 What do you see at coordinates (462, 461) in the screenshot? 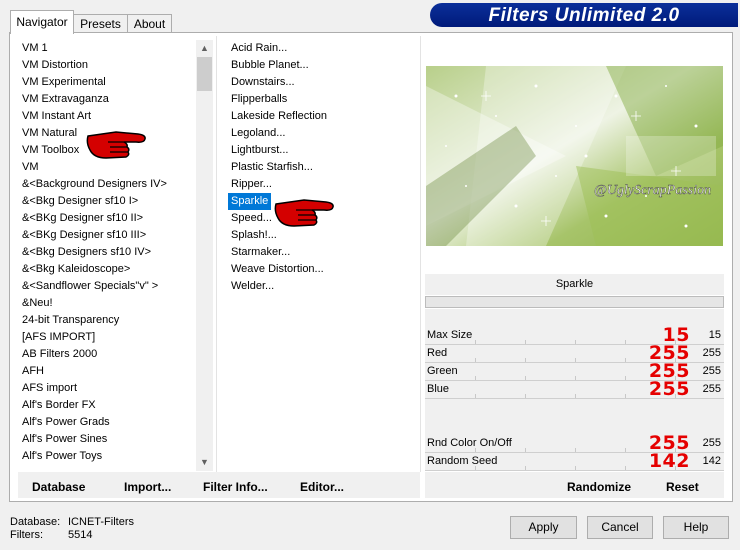
I see `param-label: Random Seed` at bounding box center [462, 461].